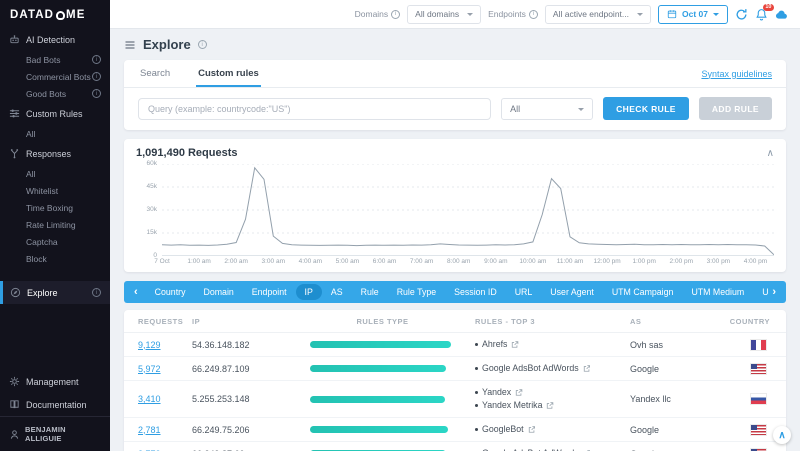 The image size is (800, 451). What do you see at coordinates (513, 14) in the screenshot?
I see `endpoints-label: Endpoints` at bounding box center [513, 14].